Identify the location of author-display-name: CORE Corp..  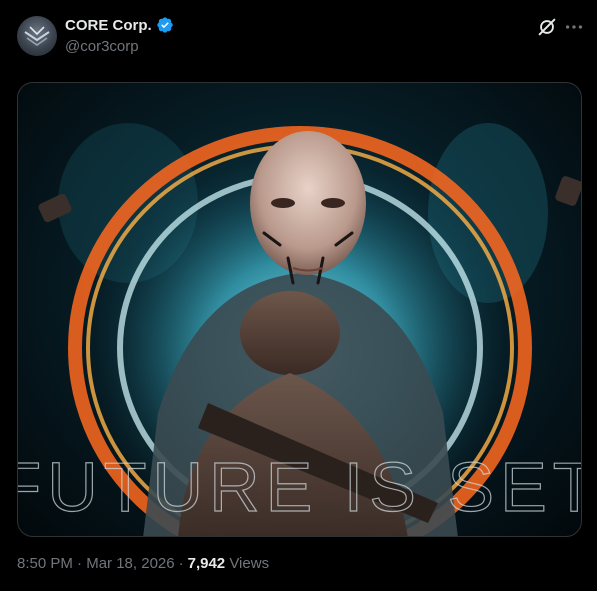
(108, 25).